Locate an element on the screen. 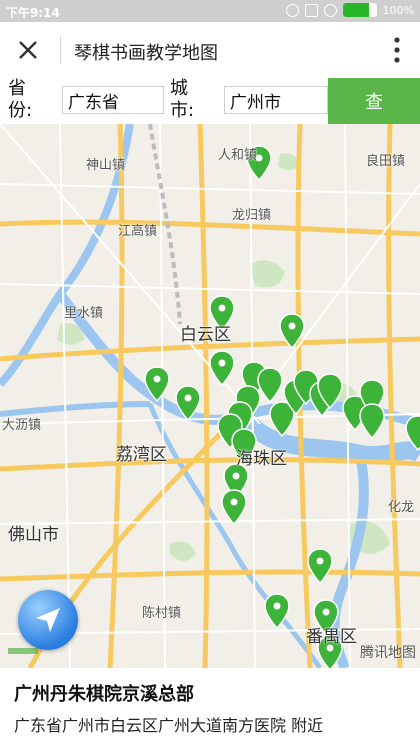 This screenshot has height=747, width=420. place-label: 佛山市 is located at coordinates (33, 535).